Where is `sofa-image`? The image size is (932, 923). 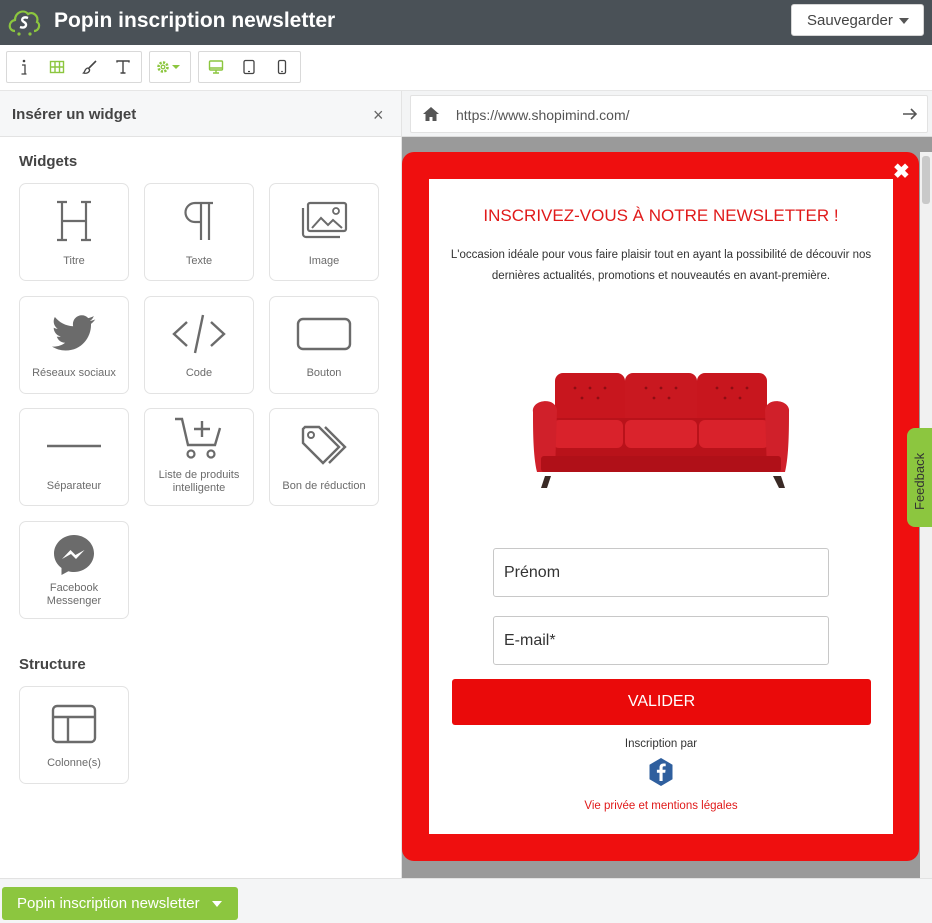
sofa-image is located at coordinates (661, 430).